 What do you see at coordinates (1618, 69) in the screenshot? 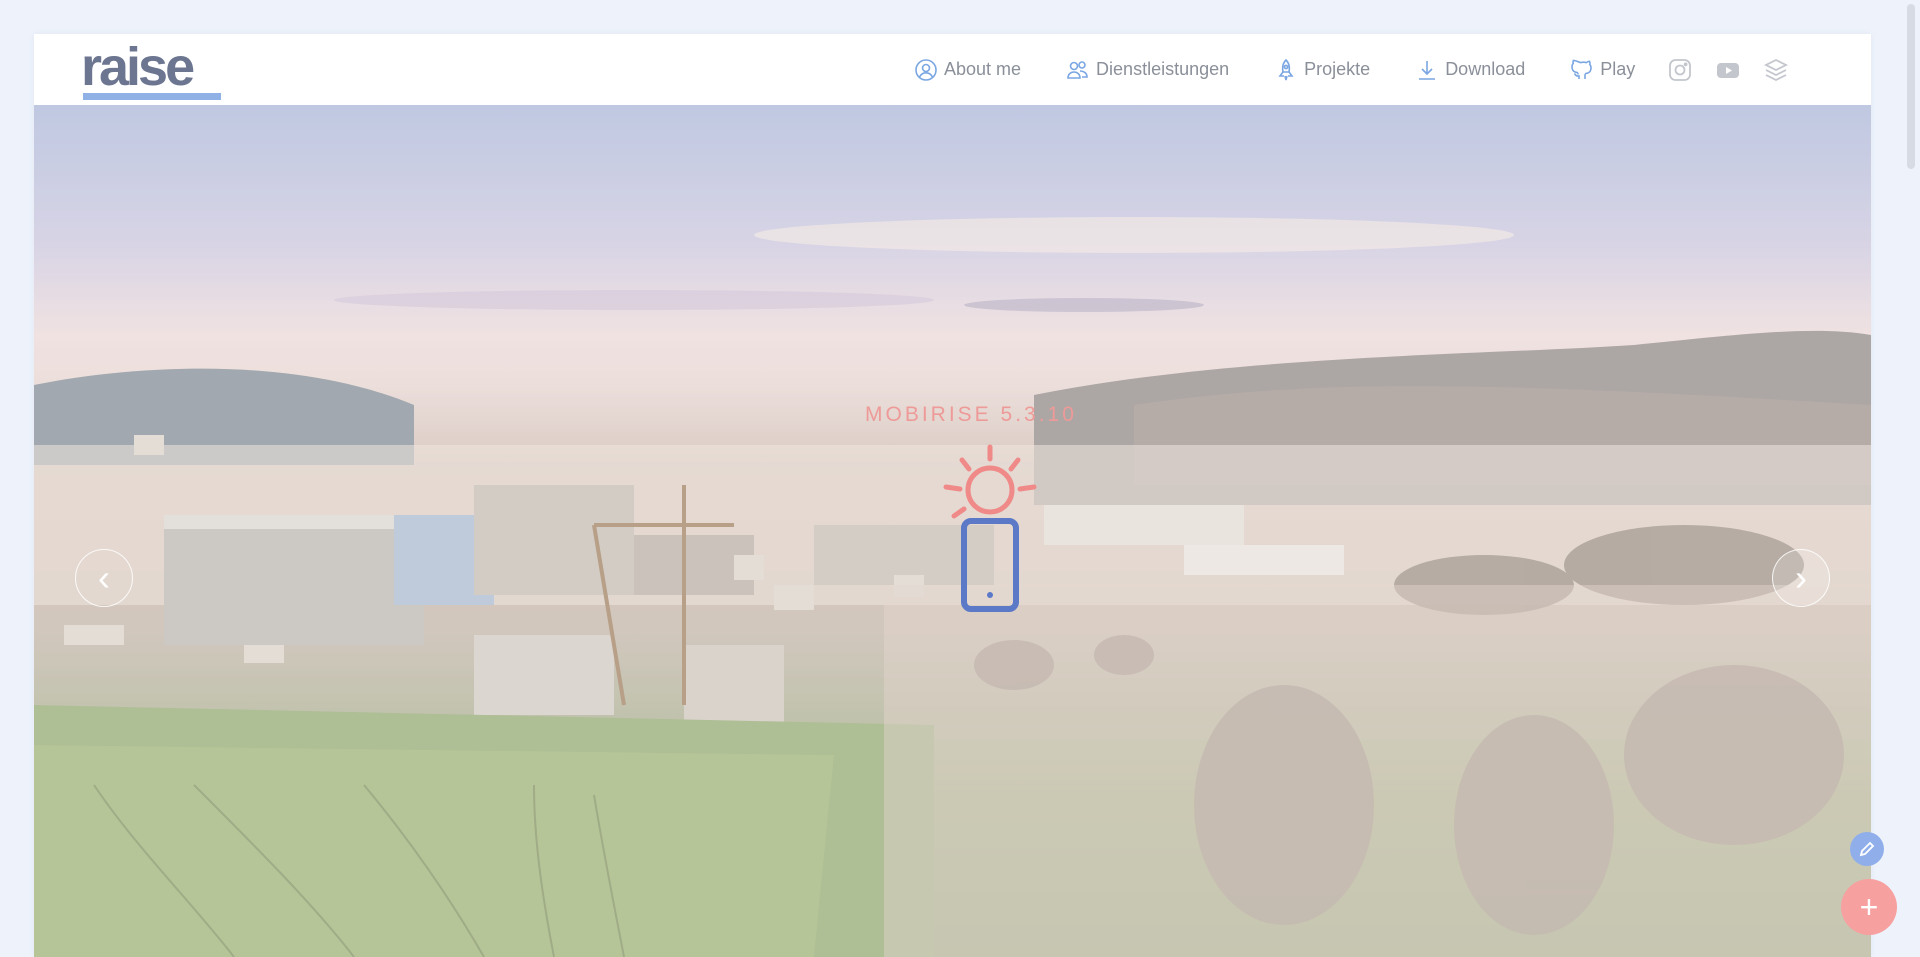
I see `nav-label: Play` at bounding box center [1618, 69].